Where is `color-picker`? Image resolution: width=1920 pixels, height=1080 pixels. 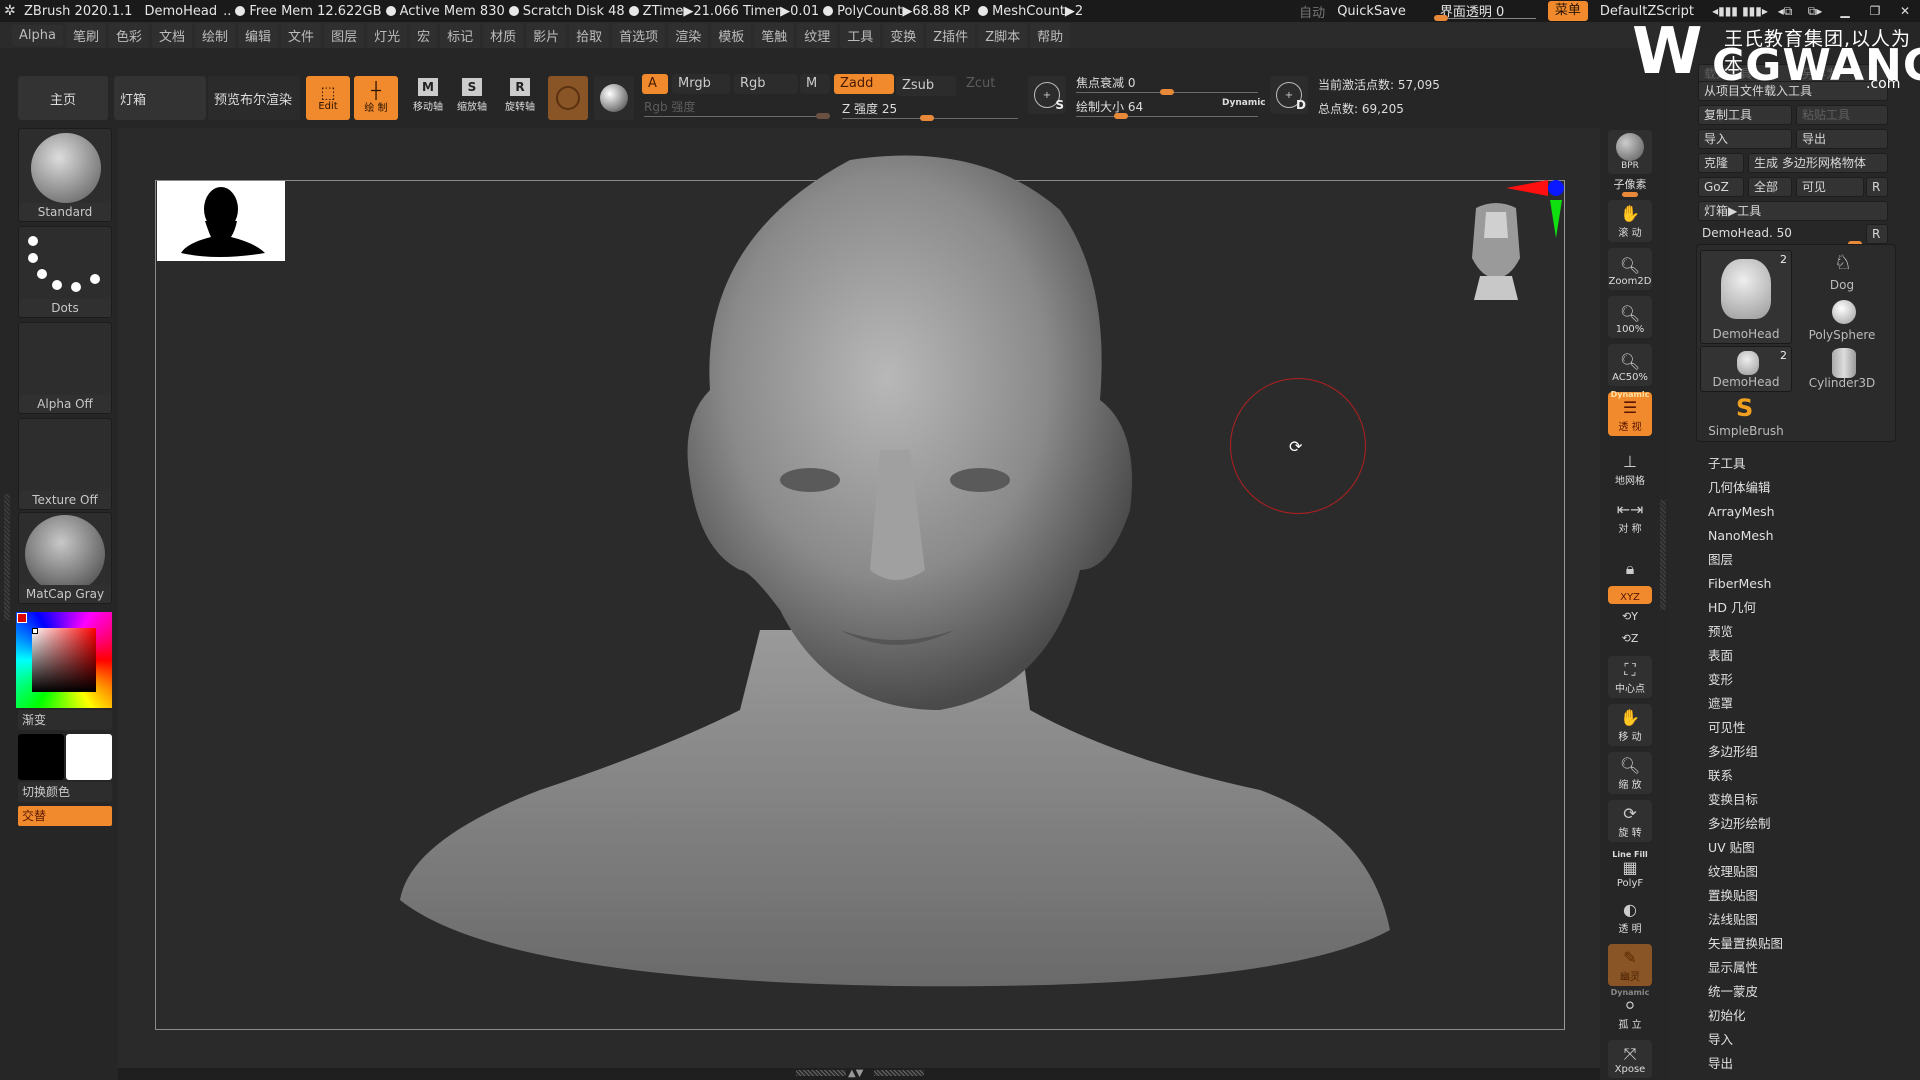
color-picker is located at coordinates (64, 660).